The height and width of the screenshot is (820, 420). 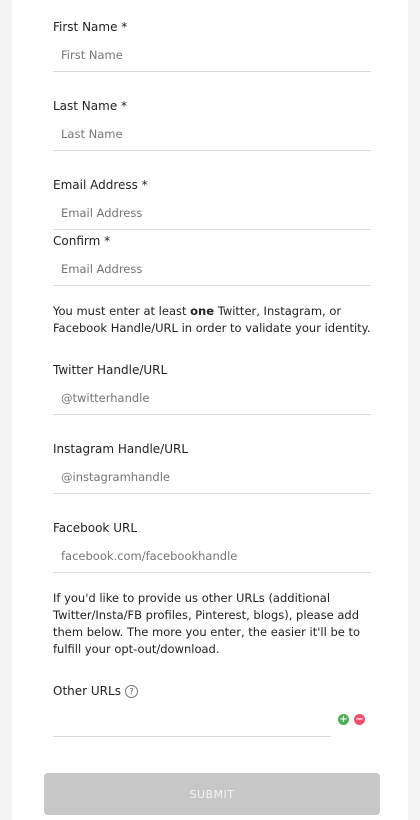 What do you see at coordinates (90, 106) in the screenshot?
I see `last-name-label: Last Name *` at bounding box center [90, 106].